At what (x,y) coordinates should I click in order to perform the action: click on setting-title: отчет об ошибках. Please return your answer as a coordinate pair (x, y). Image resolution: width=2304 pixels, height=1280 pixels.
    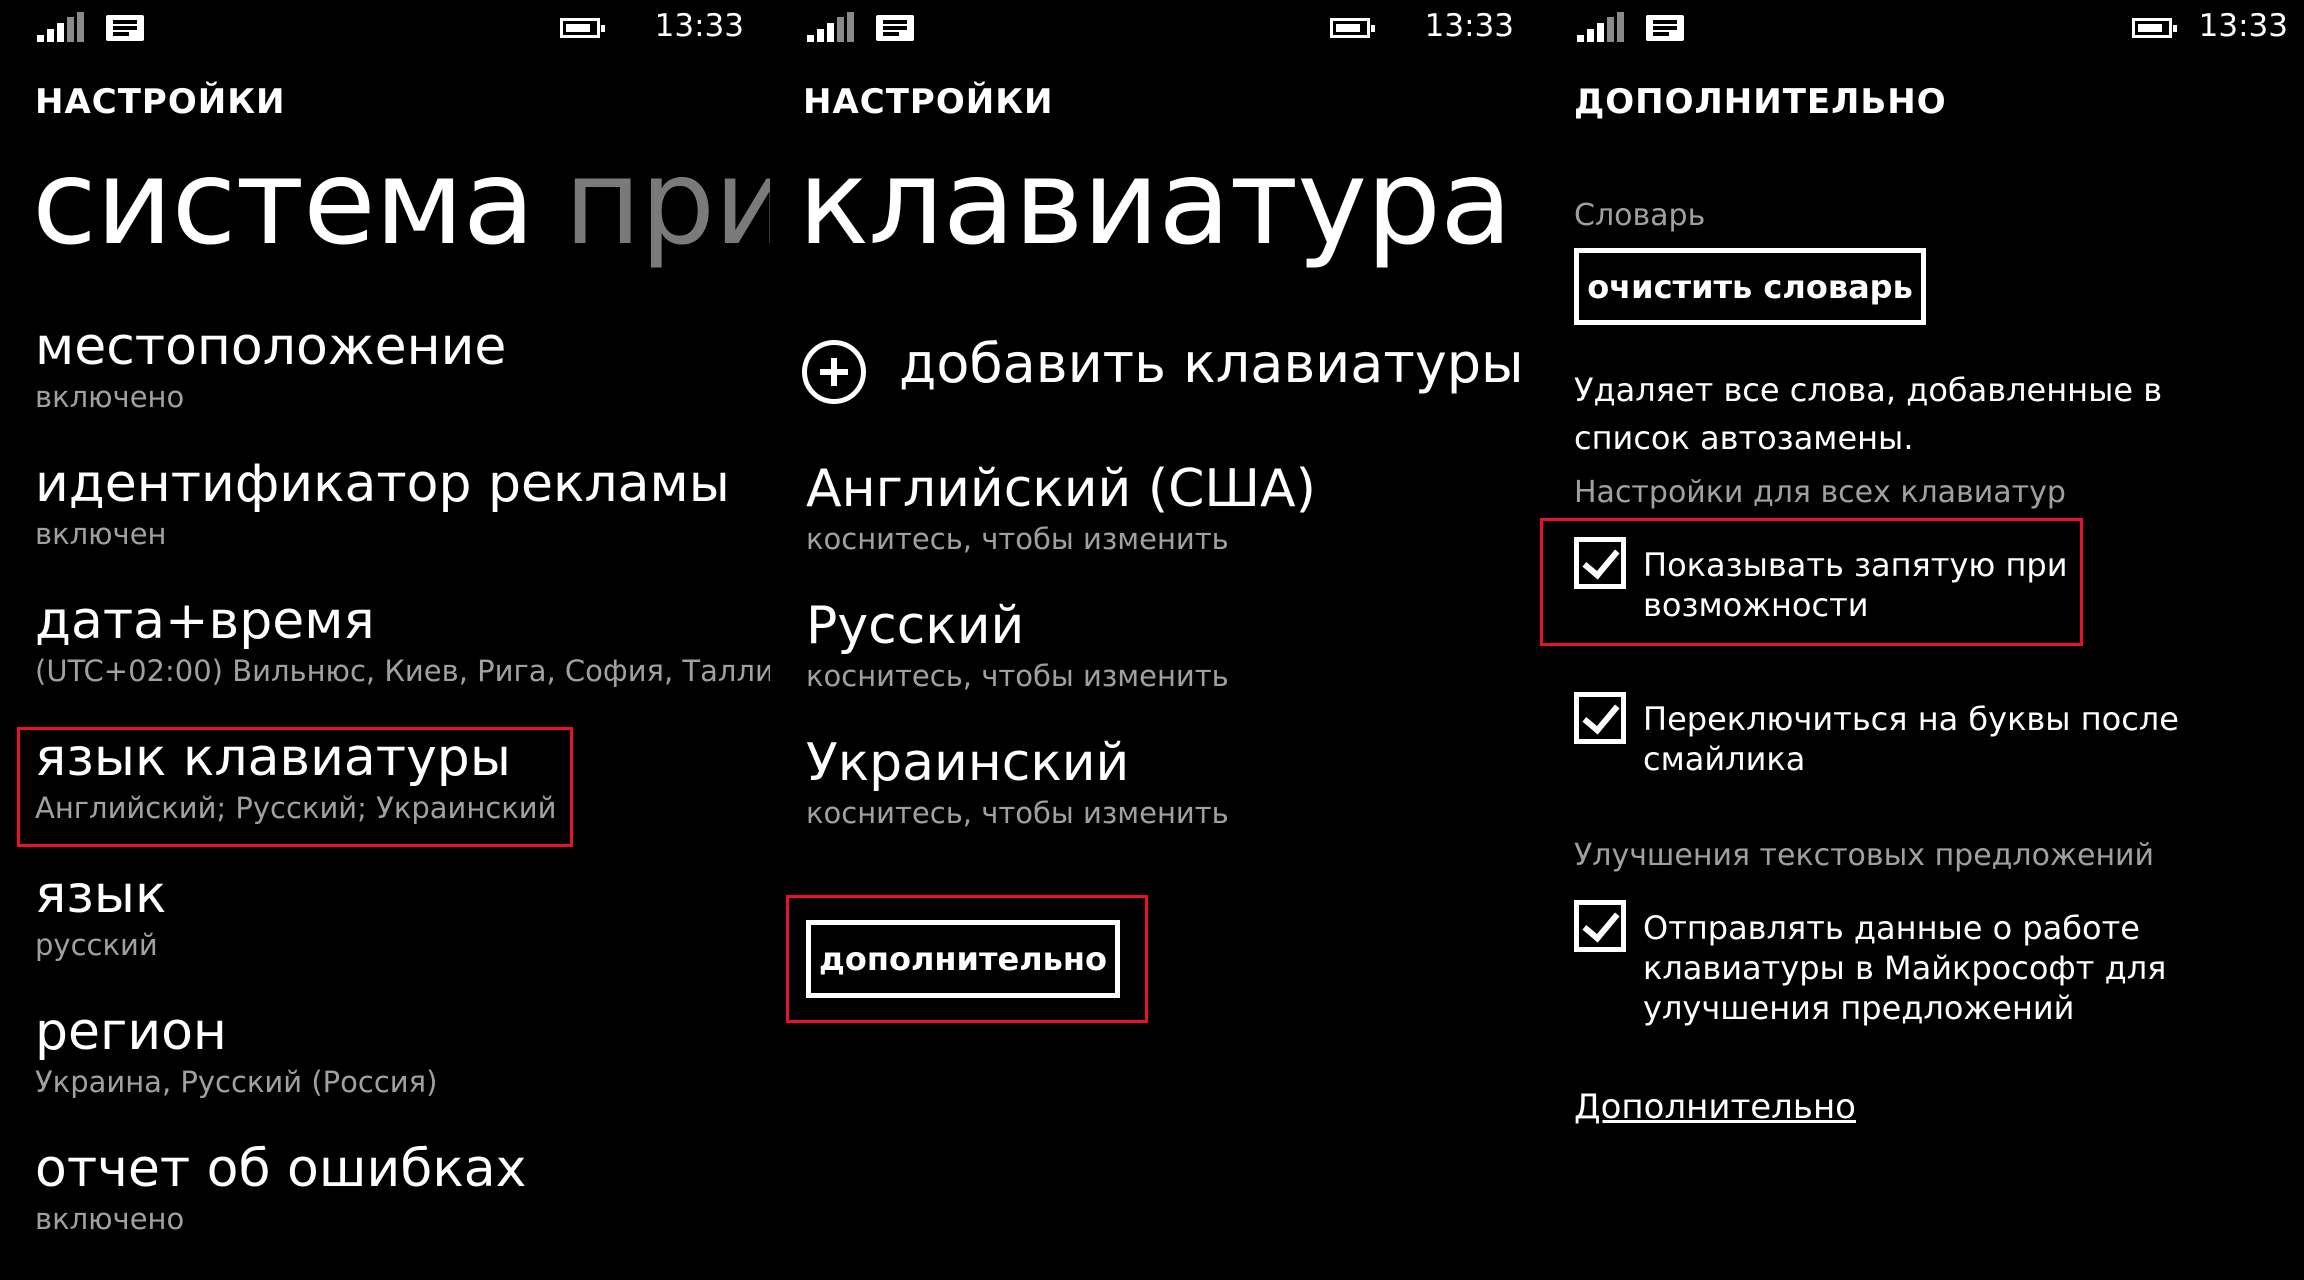
    Looking at the image, I should click on (281, 1169).